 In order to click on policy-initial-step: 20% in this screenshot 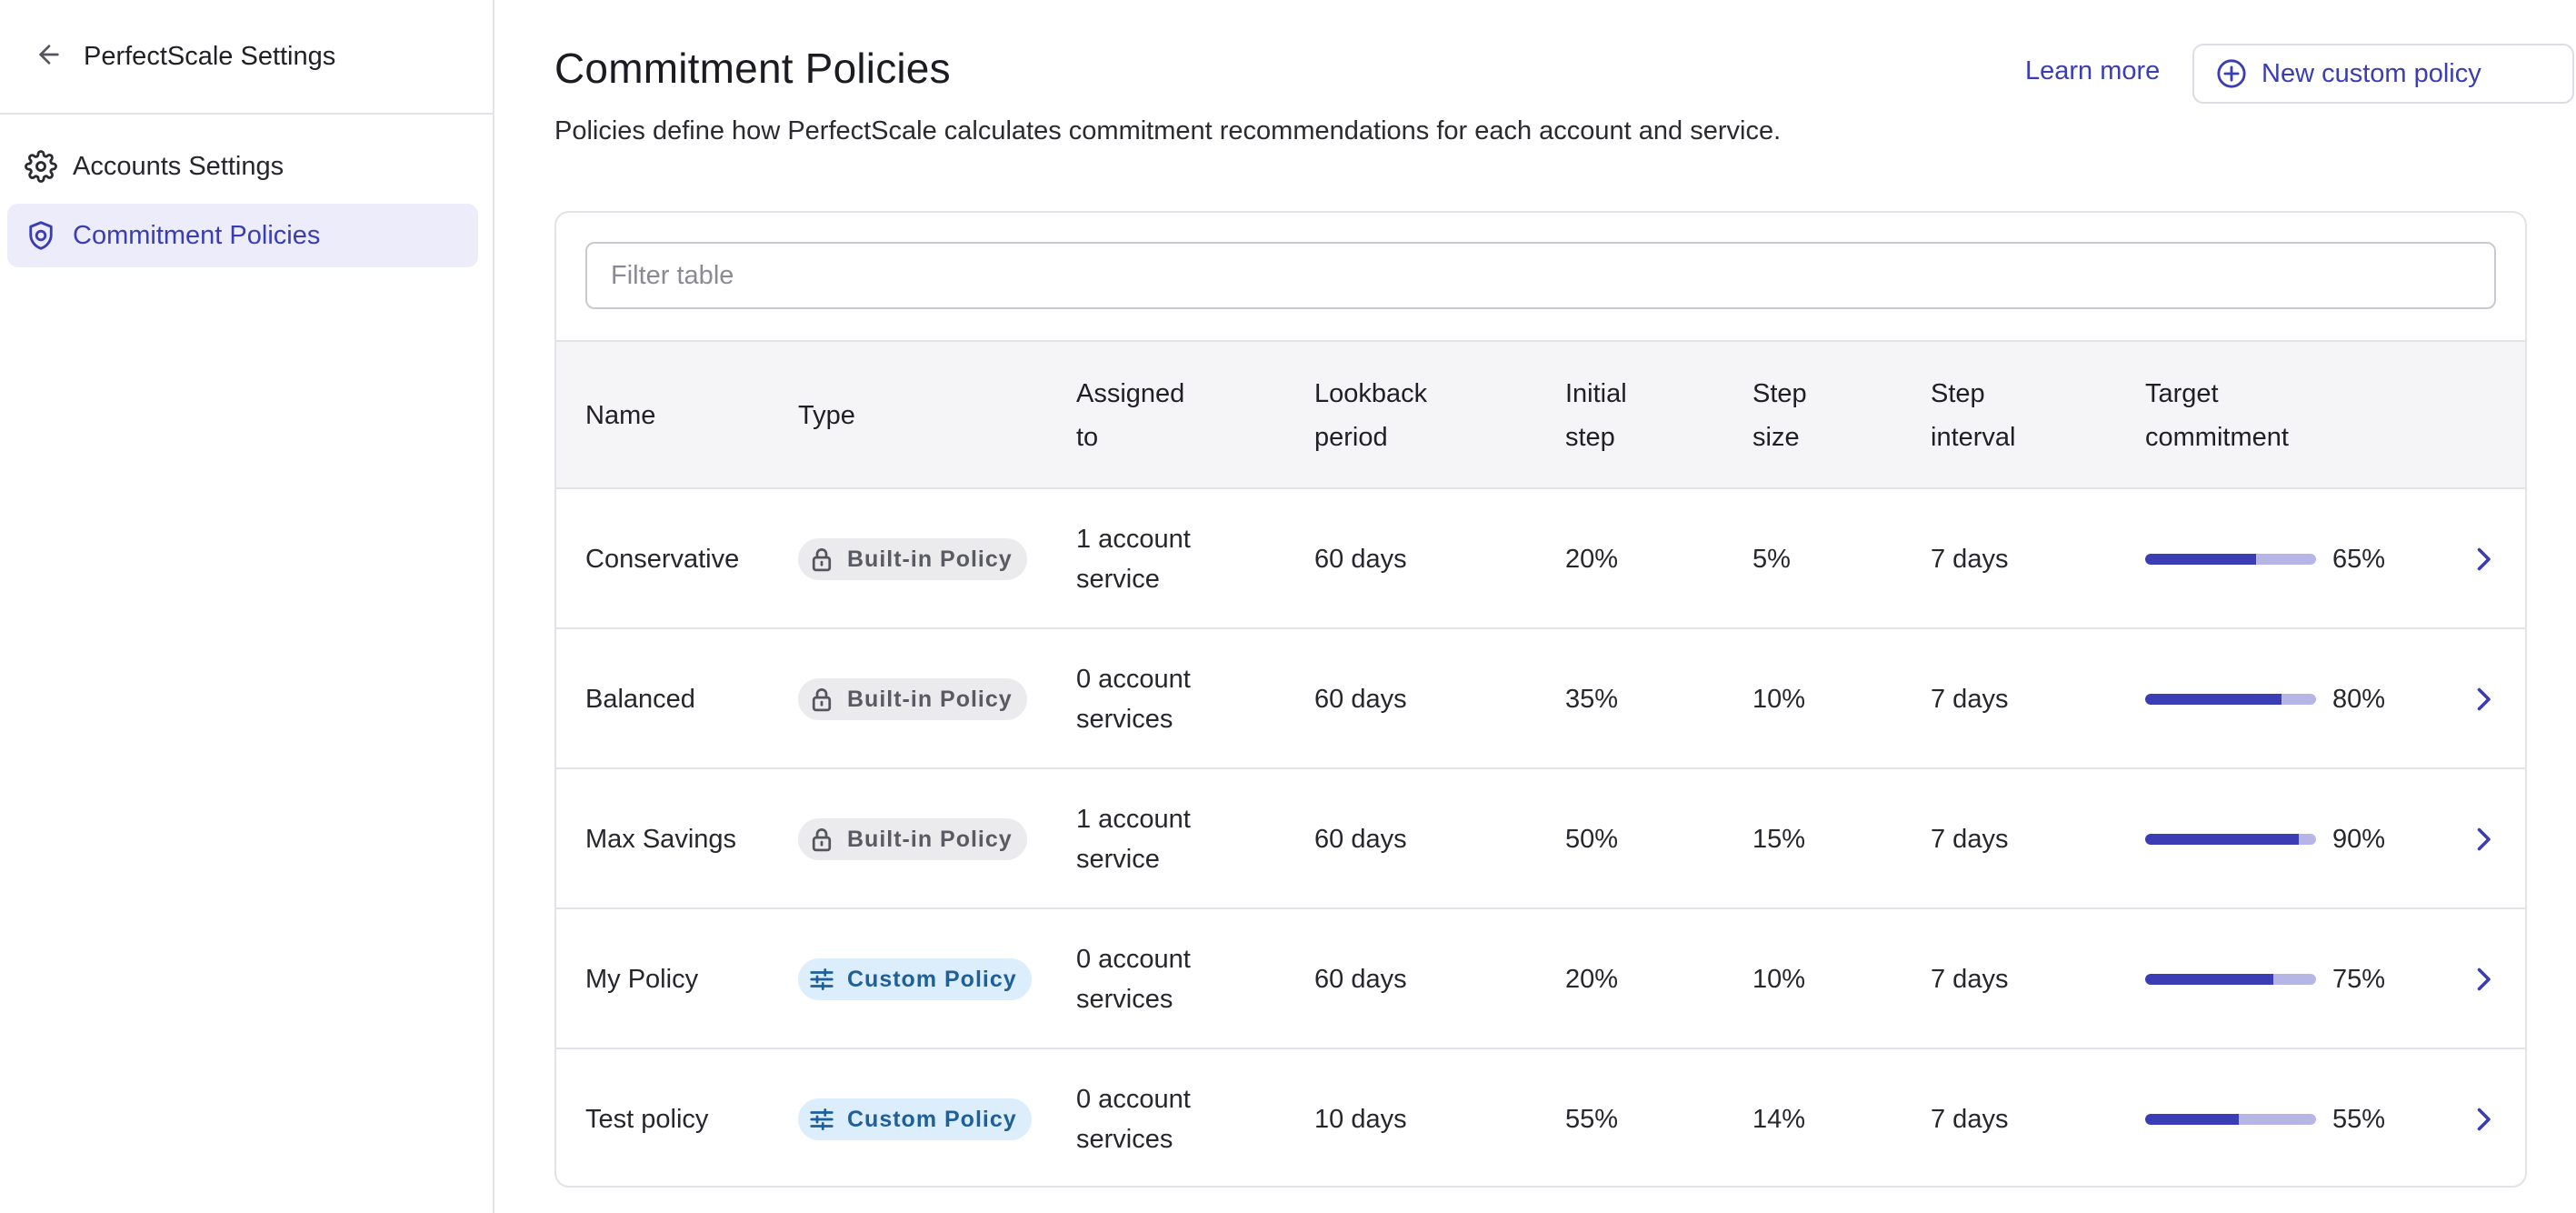, I will do `click(1592, 979)`.